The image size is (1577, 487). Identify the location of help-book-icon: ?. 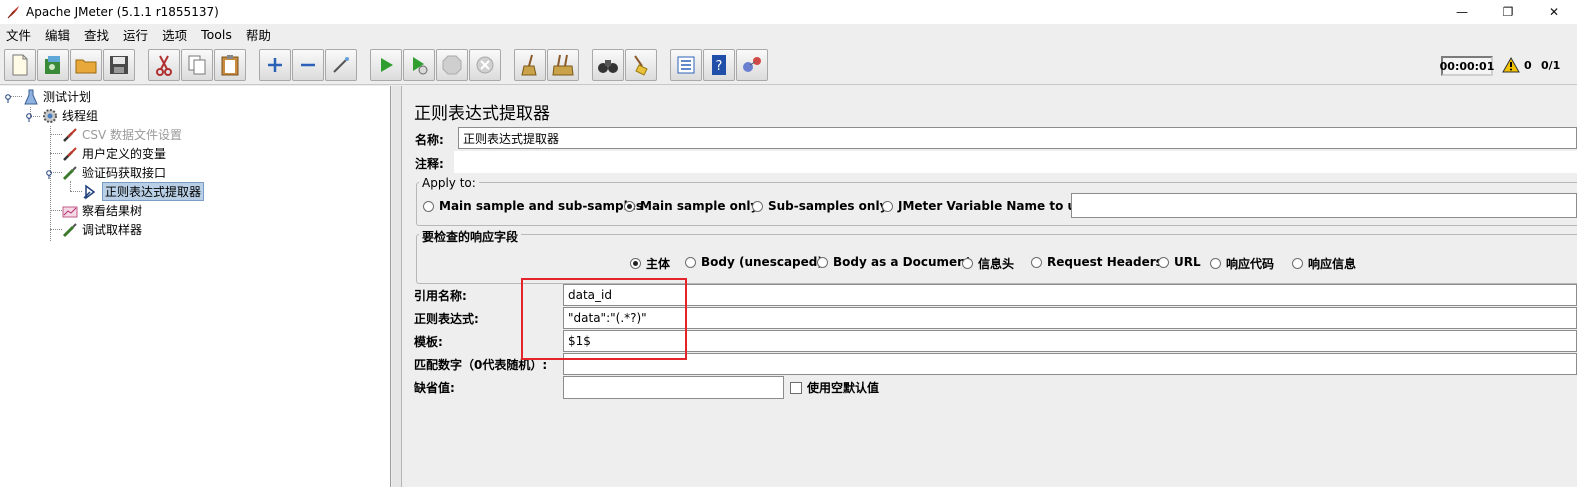
(719, 65).